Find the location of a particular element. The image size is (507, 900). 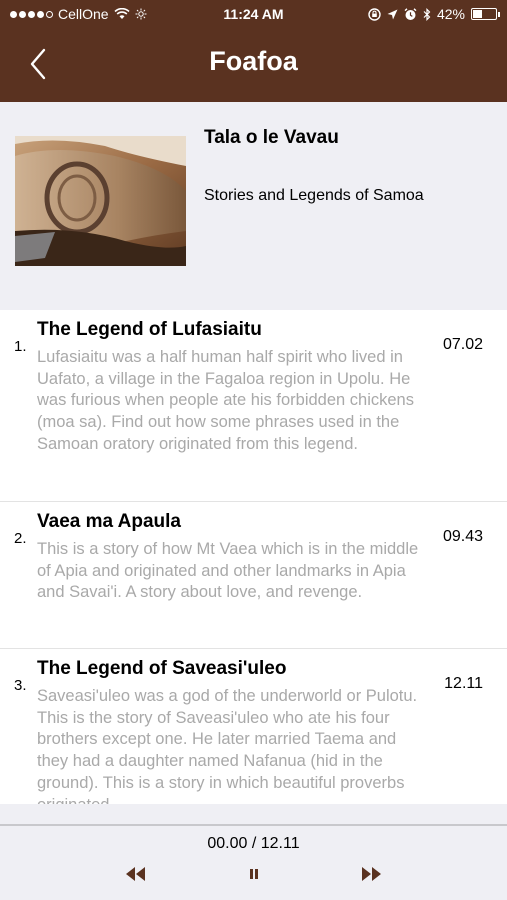

rewind-icon is located at coordinates (135, 874).